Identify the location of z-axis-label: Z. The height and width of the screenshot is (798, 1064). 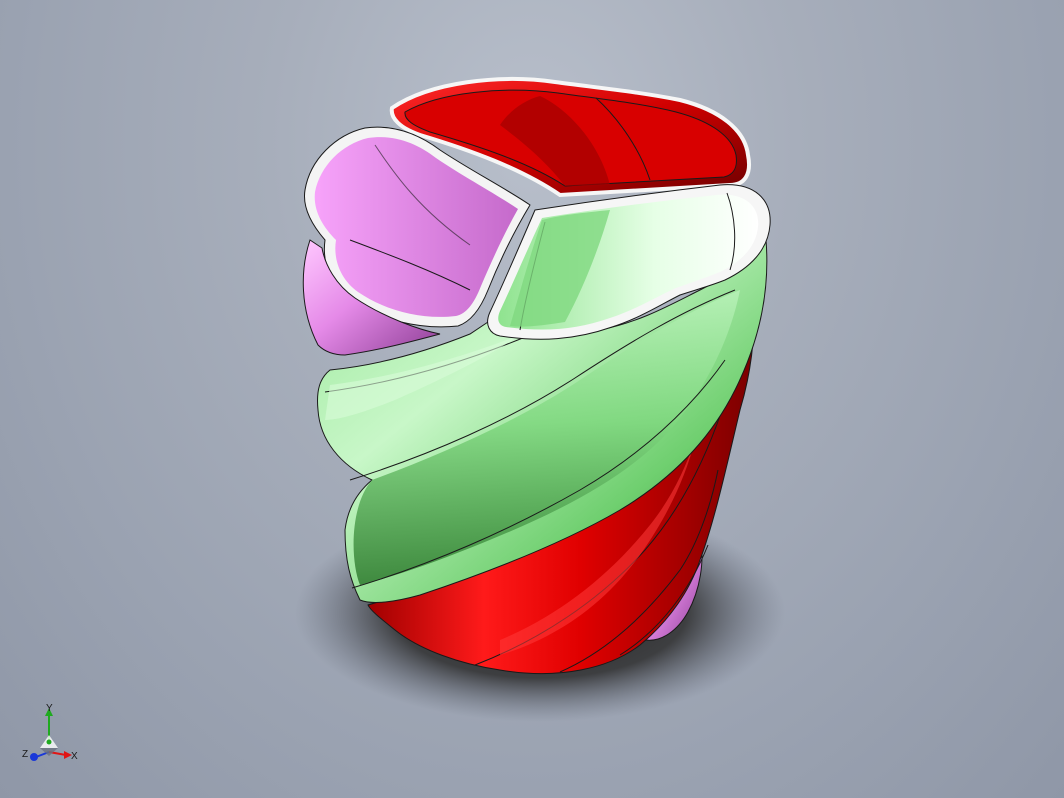
(25, 754).